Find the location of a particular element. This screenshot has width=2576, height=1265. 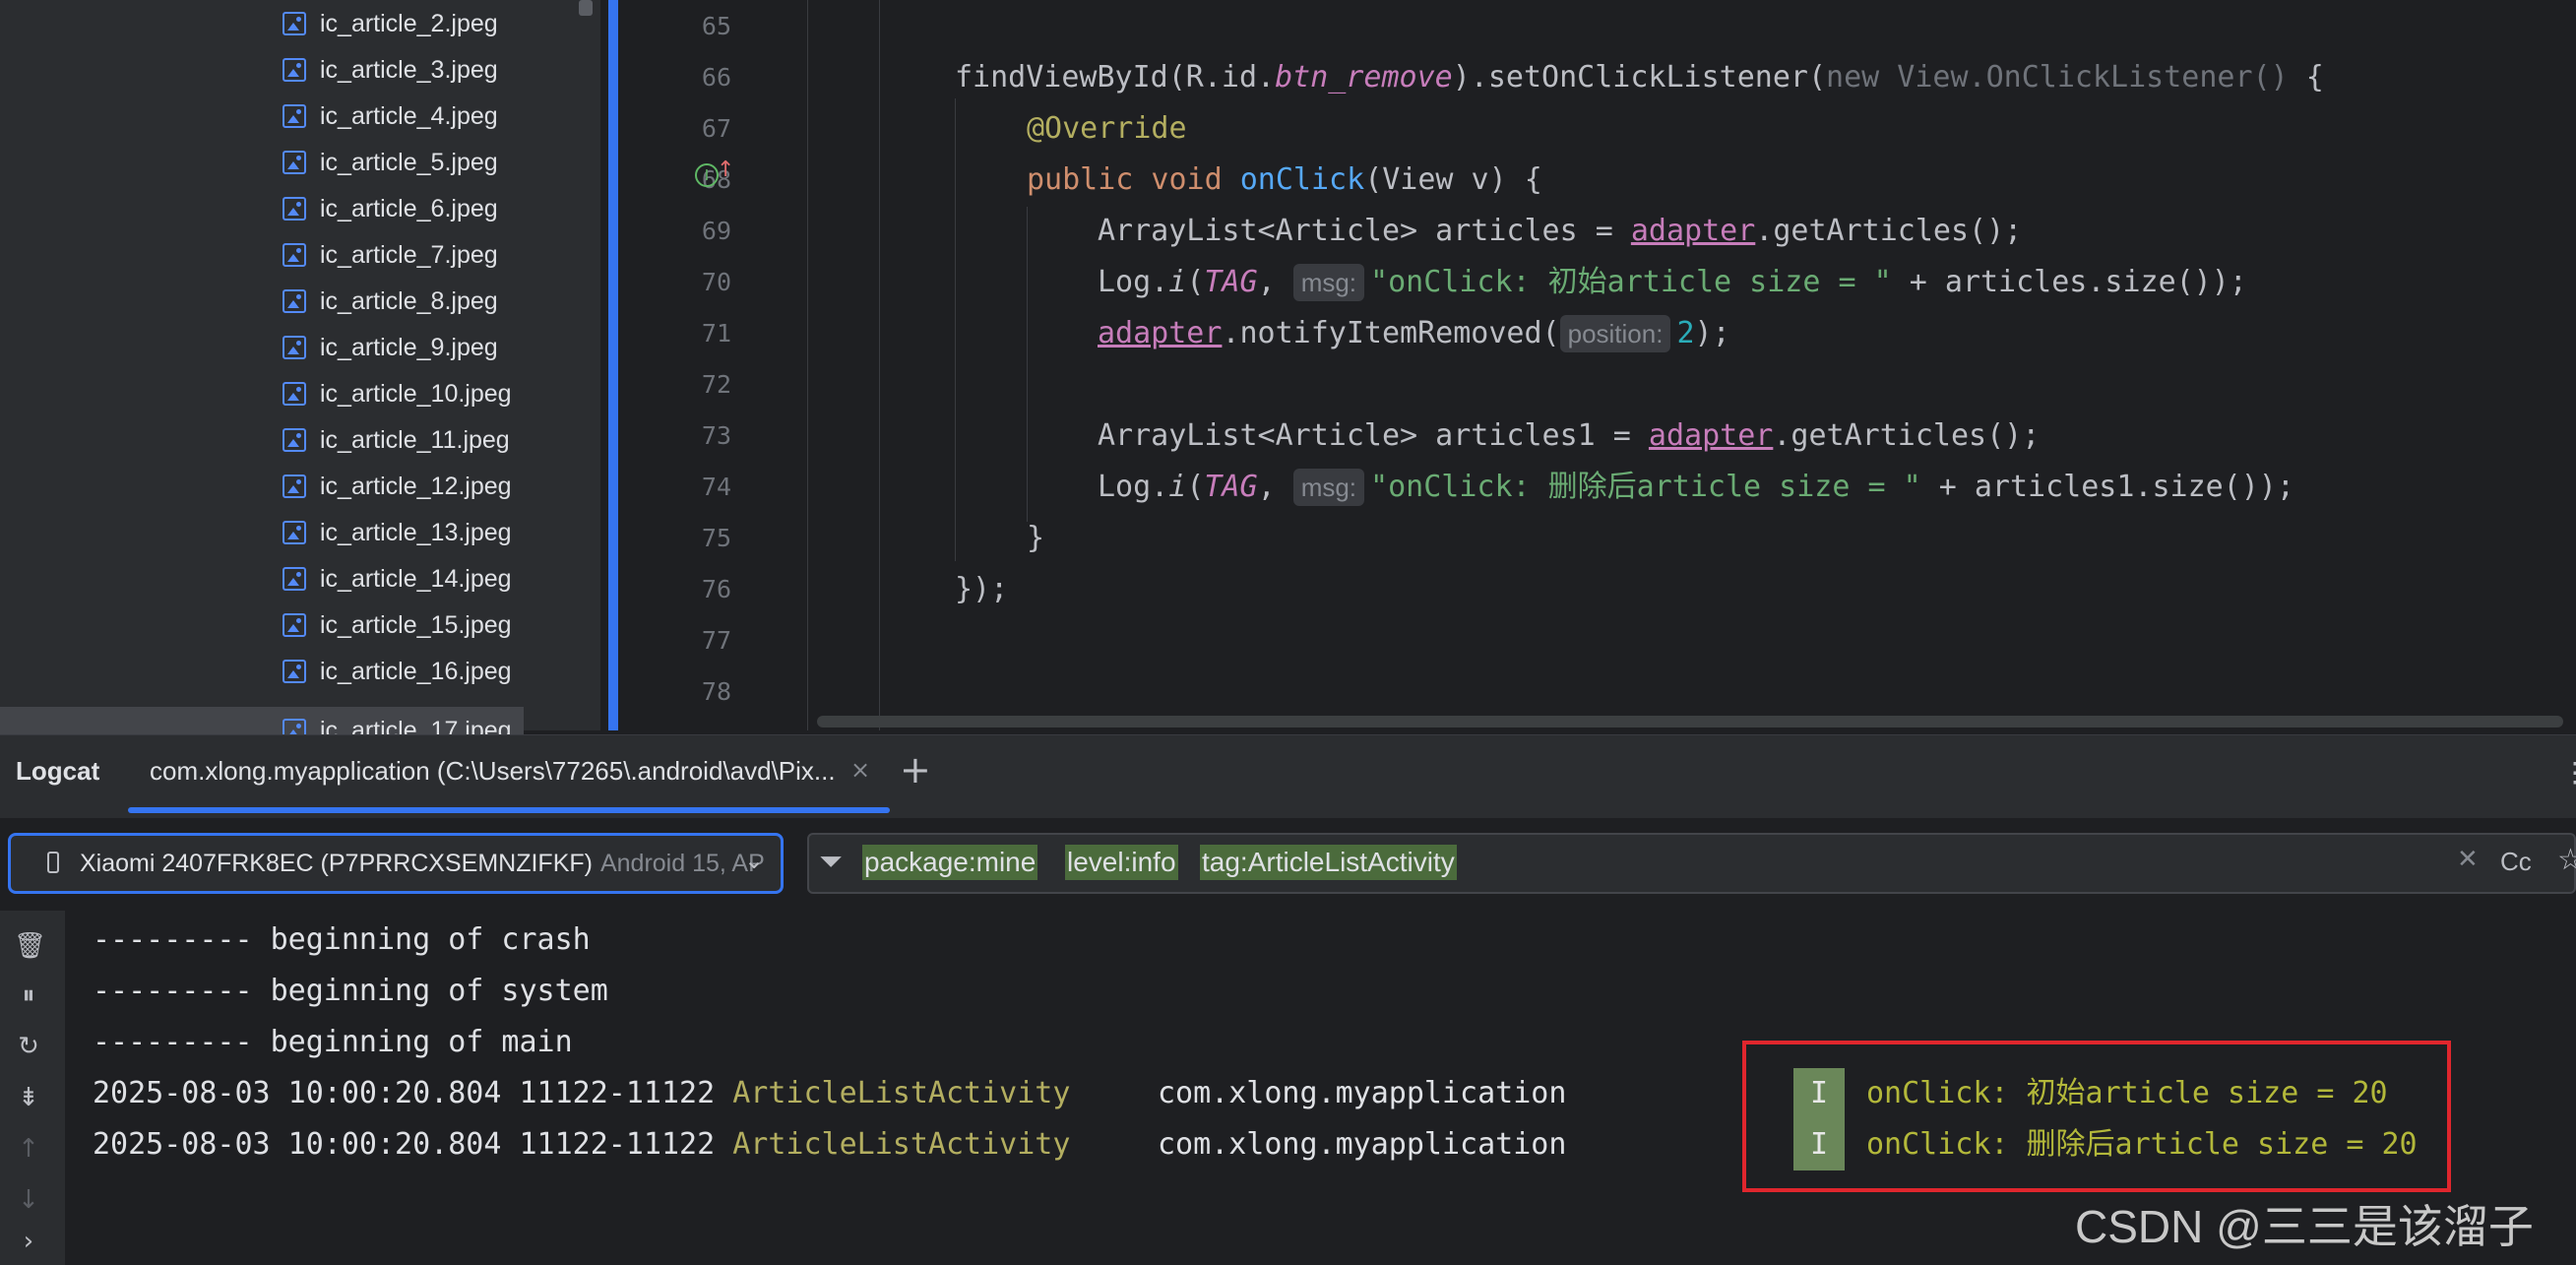

log-line: --------- beginning of crash is located at coordinates (342, 939).